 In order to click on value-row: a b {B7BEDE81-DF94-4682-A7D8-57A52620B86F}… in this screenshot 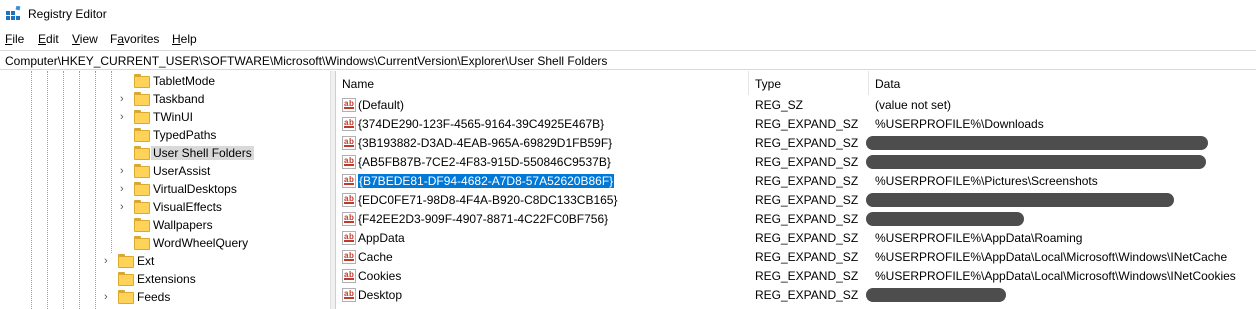, I will do `click(796, 181)`.